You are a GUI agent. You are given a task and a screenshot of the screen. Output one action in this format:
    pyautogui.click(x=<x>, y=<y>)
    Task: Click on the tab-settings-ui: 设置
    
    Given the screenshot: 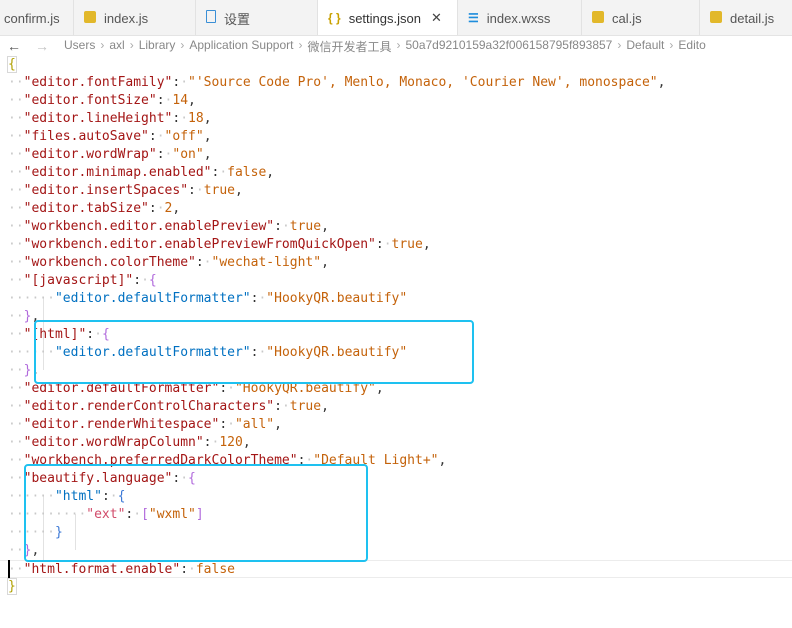 What is the action you would take?
    pyautogui.click(x=257, y=17)
    